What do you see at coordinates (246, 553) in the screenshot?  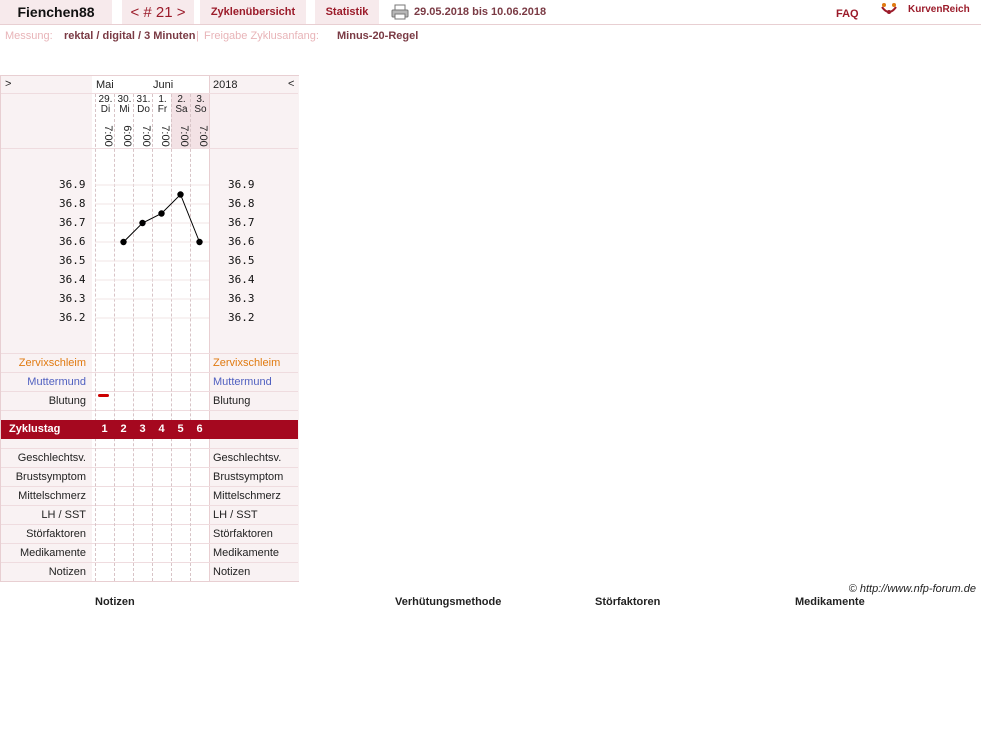 I see `row-label-medikamente-right: Medikamente` at bounding box center [246, 553].